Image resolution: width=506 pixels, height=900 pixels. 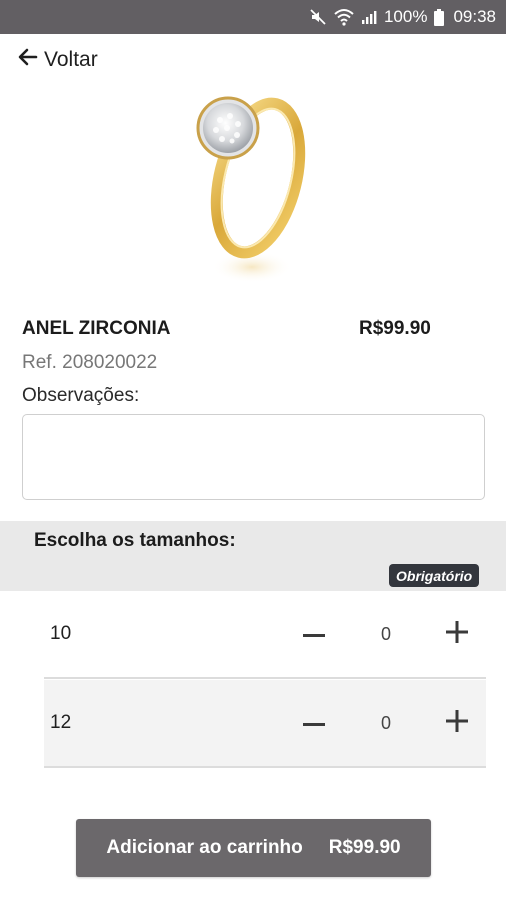 I want to click on arrow-left-icon, so click(x=28, y=60).